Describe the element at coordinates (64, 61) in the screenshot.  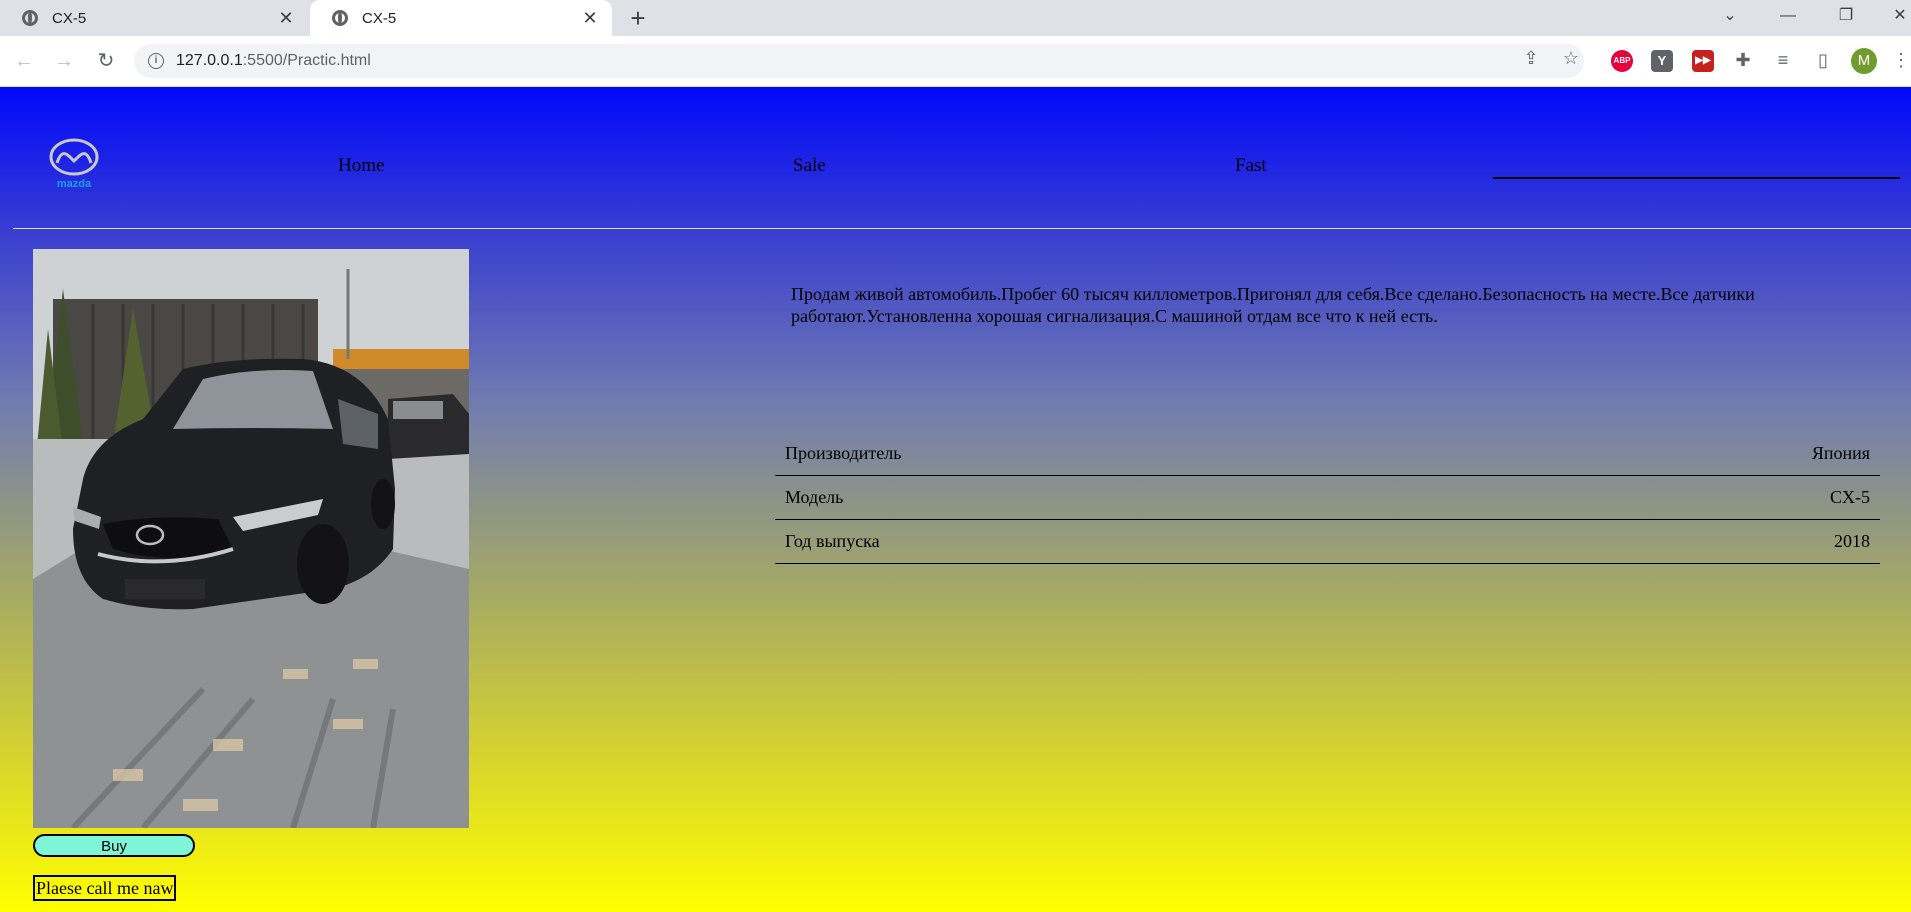
I see `forward-button: →` at that location.